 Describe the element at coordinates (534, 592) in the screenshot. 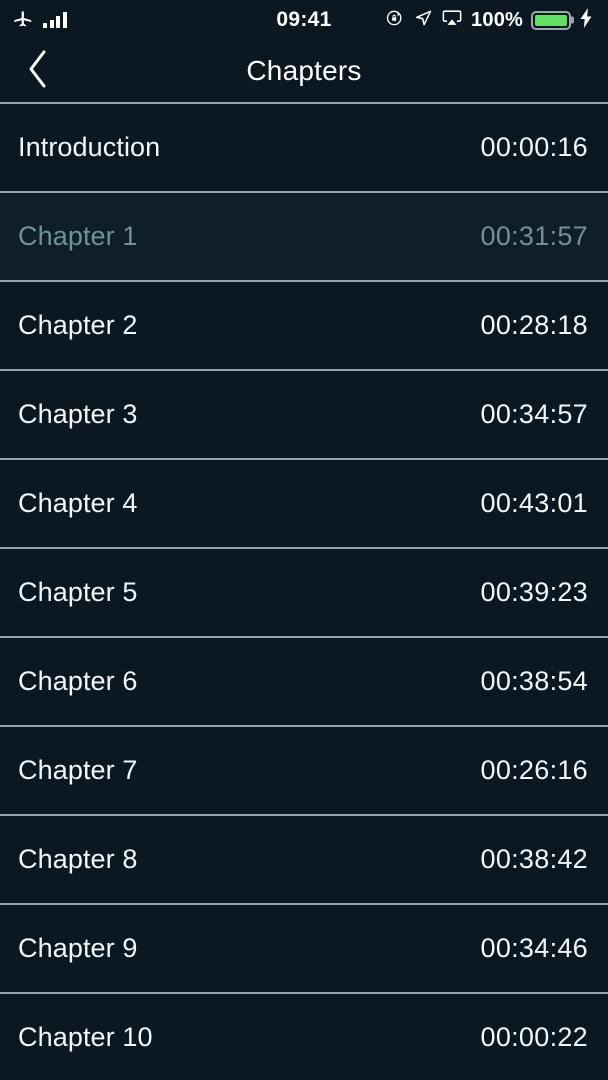

I see `chapter-duration: 00:39:23` at that location.